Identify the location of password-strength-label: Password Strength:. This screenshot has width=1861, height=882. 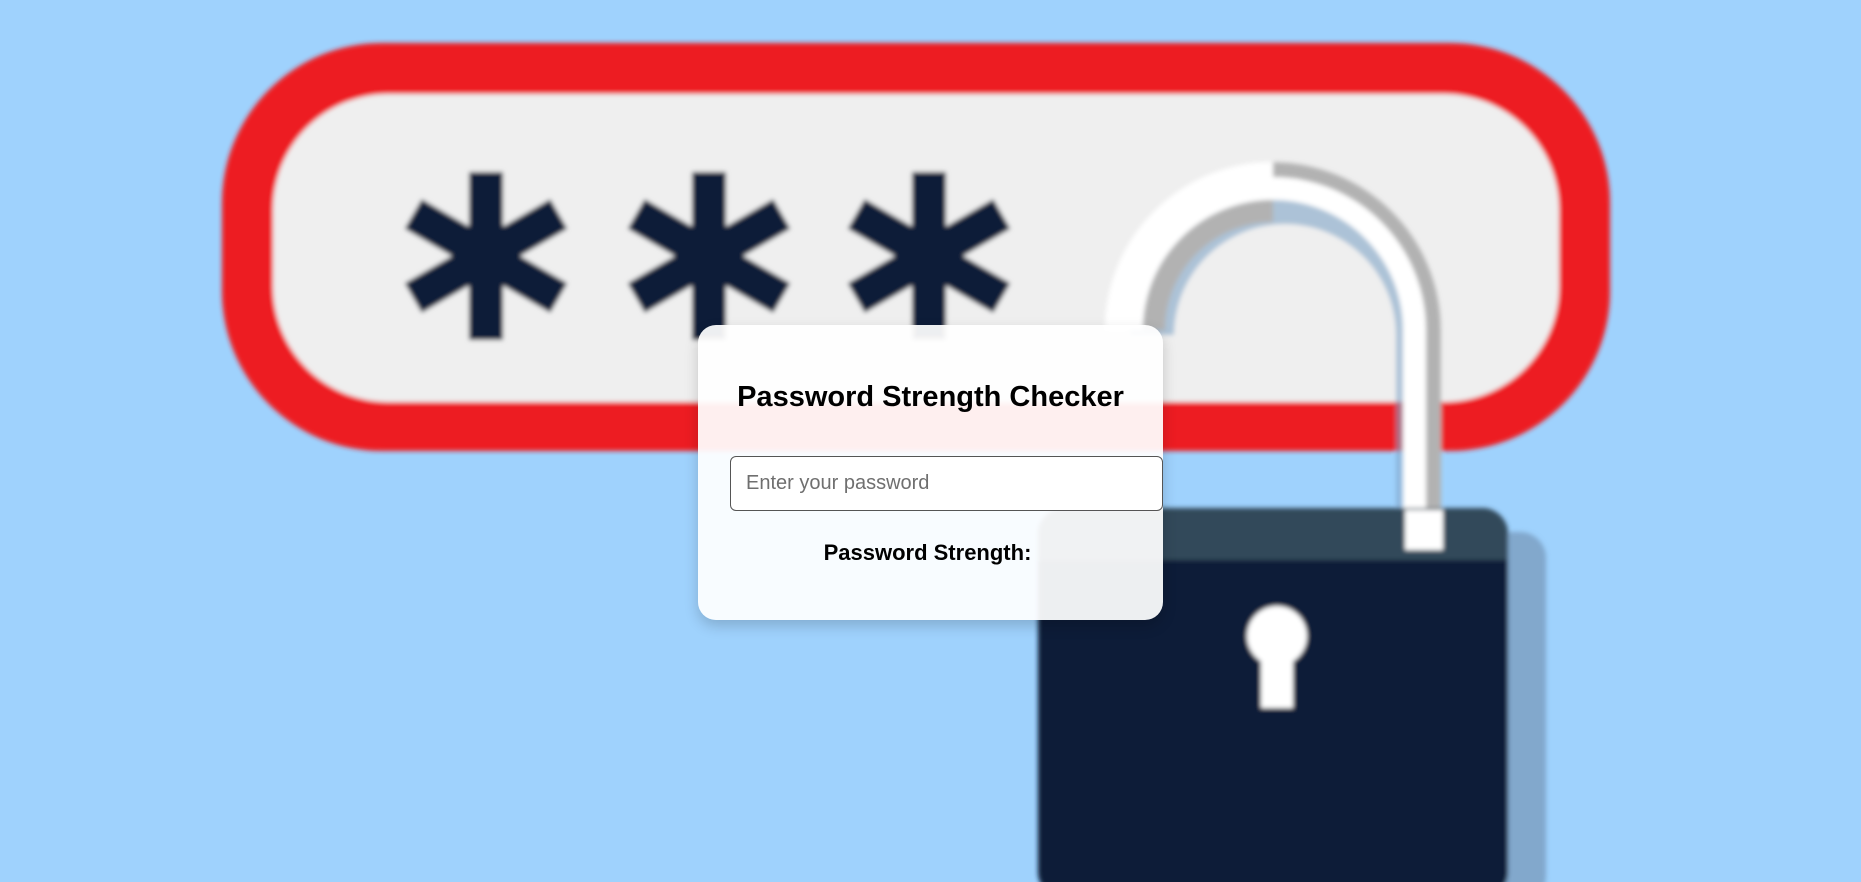
(927, 552).